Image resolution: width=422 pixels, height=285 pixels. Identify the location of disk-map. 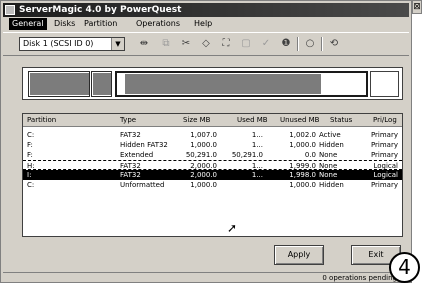
(212, 83).